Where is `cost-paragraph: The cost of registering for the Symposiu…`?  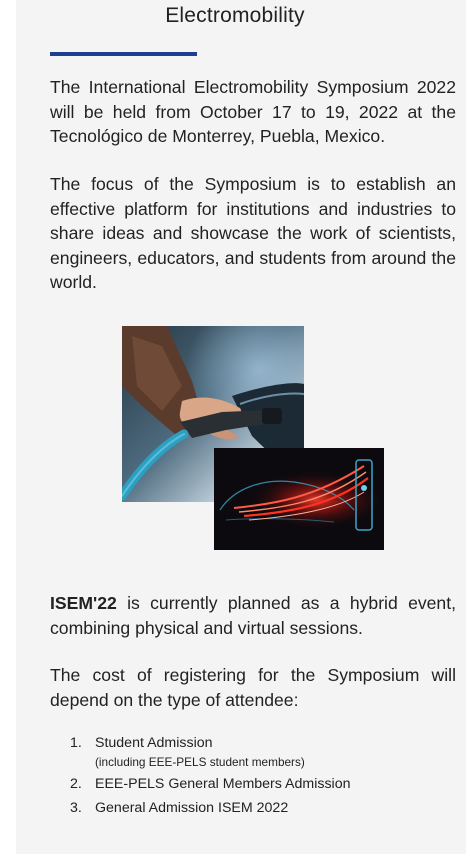
cost-paragraph: The cost of registering for the Symposiu… is located at coordinates (253, 687).